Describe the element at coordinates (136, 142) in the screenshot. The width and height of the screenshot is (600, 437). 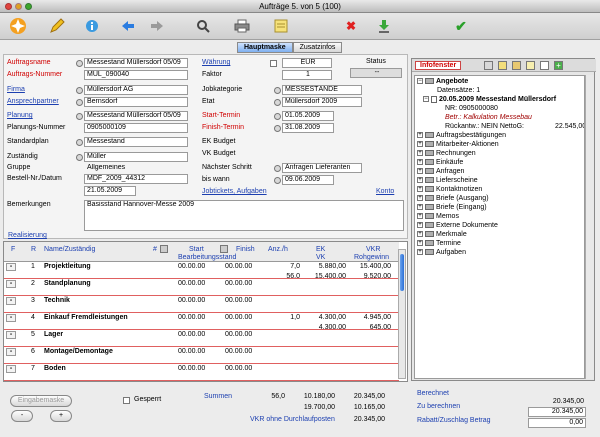
I see `standardplan-field: Messestand` at that location.